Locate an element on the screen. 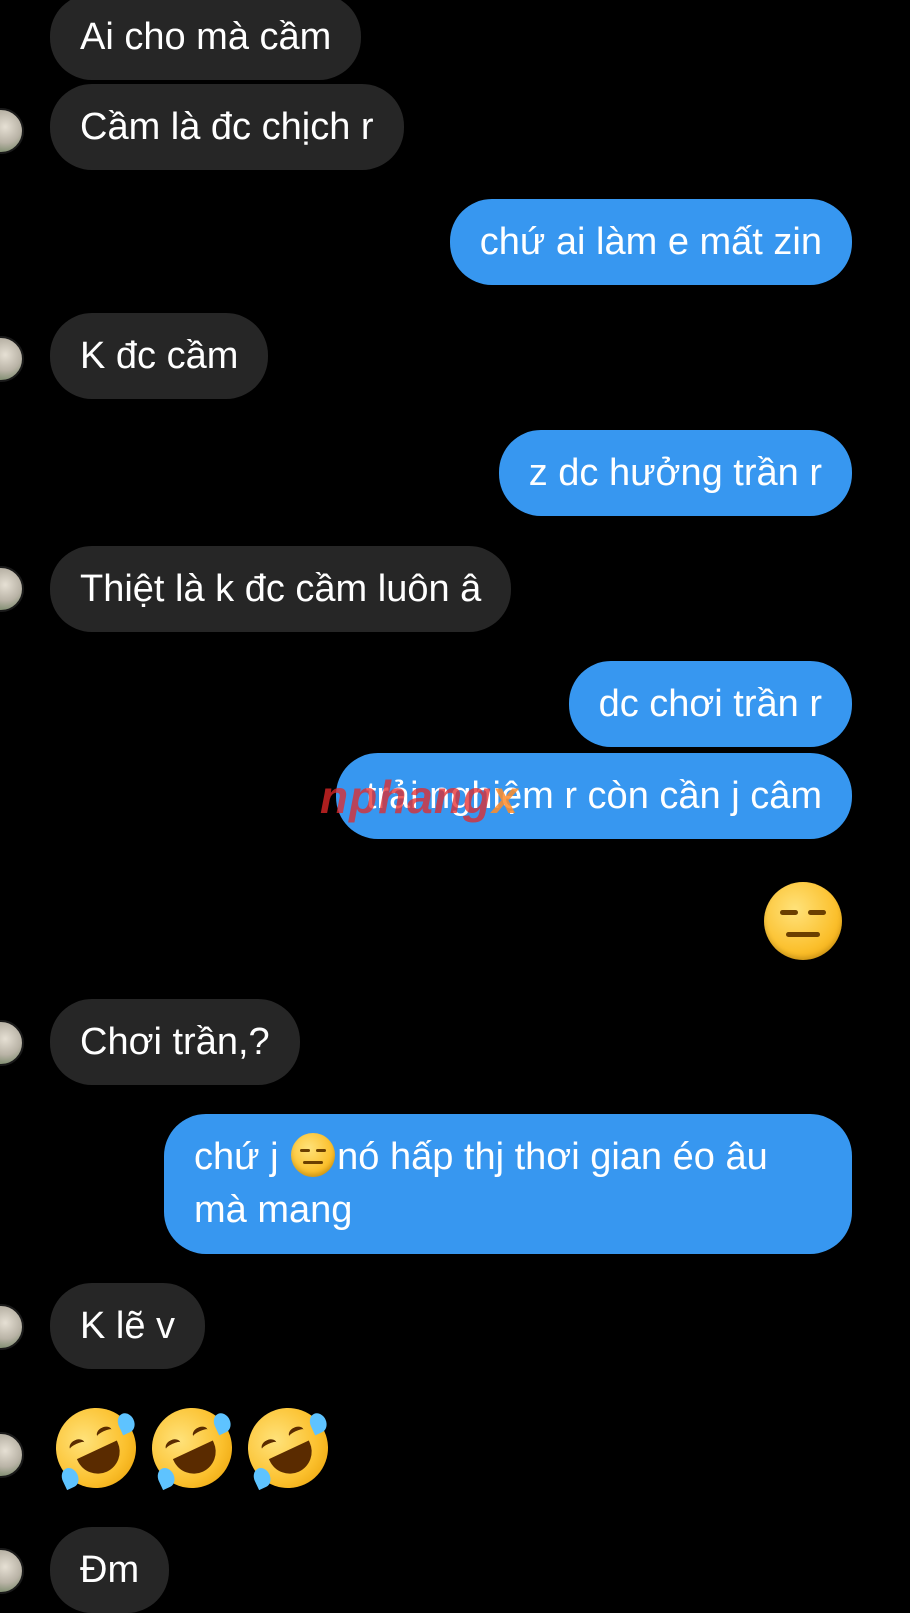 The height and width of the screenshot is (1613, 910). message-text: Chơi trần,? is located at coordinates (175, 1042).